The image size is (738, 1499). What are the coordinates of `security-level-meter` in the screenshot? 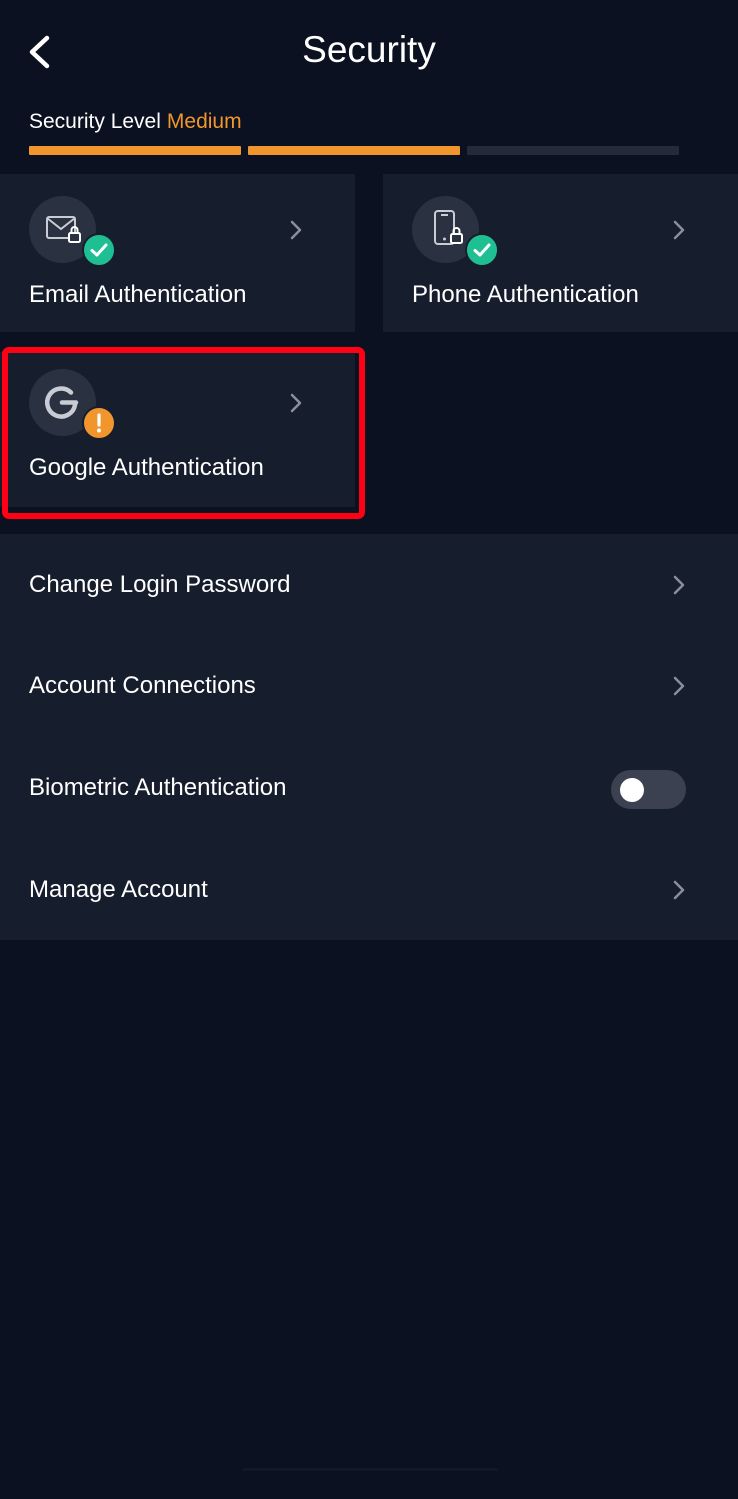 It's located at (358, 150).